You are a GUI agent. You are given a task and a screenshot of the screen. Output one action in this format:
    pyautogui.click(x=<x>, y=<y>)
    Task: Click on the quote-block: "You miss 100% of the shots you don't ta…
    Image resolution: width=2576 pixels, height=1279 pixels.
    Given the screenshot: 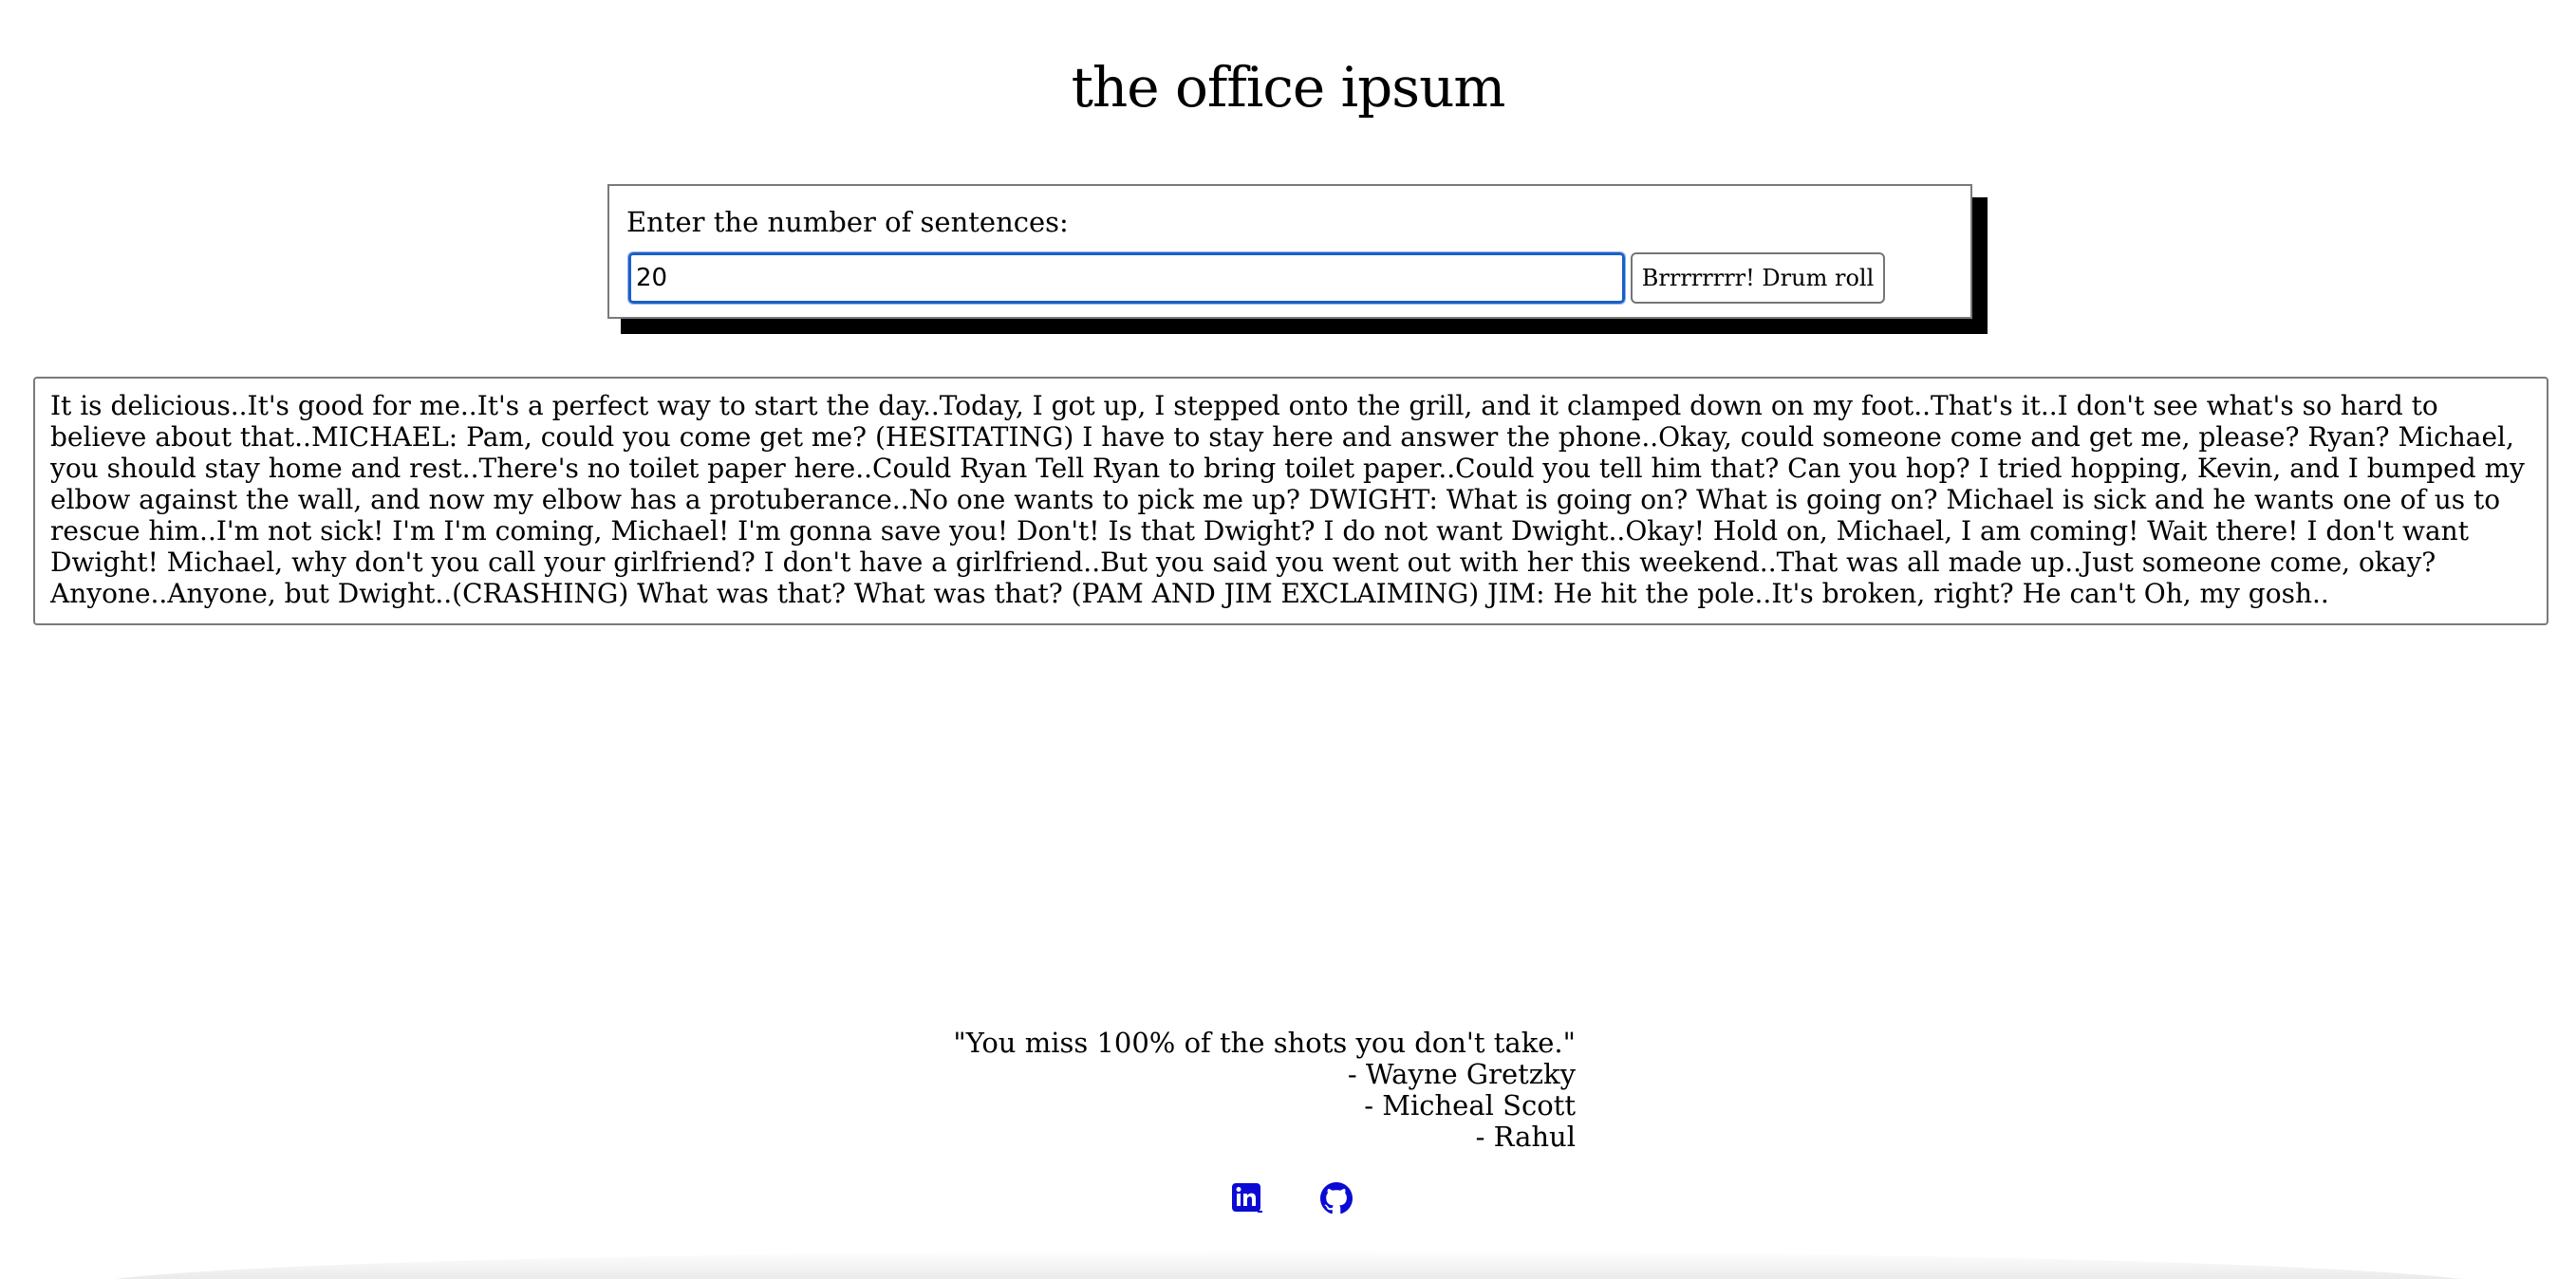 What is the action you would take?
    pyautogui.click(x=1215, y=1090)
    